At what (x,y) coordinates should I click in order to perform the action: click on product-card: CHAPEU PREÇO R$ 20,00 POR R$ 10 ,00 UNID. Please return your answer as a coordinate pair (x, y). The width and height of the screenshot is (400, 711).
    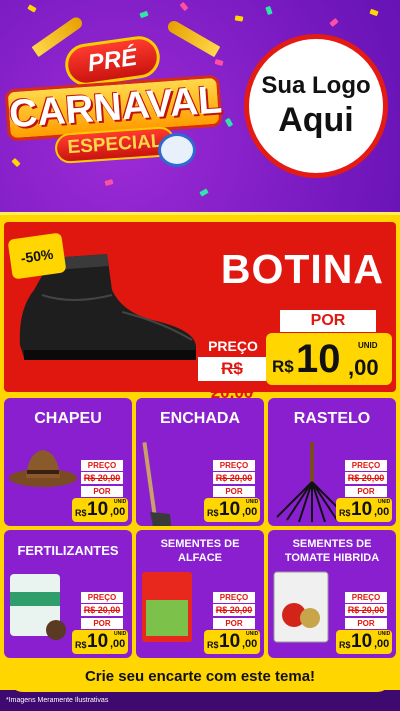
    Looking at the image, I should click on (68, 462).